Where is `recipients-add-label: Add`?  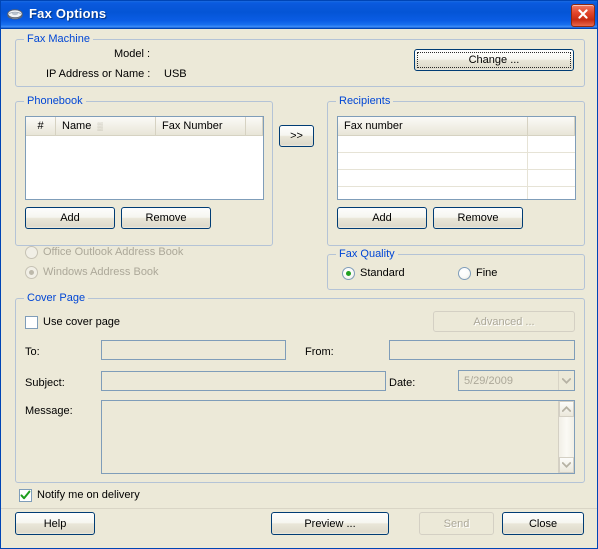
recipients-add-label: Add is located at coordinates (382, 218).